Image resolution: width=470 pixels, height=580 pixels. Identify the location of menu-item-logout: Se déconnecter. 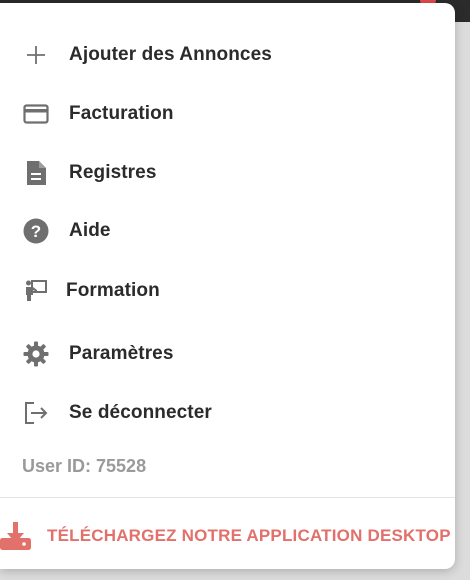
(227, 413).